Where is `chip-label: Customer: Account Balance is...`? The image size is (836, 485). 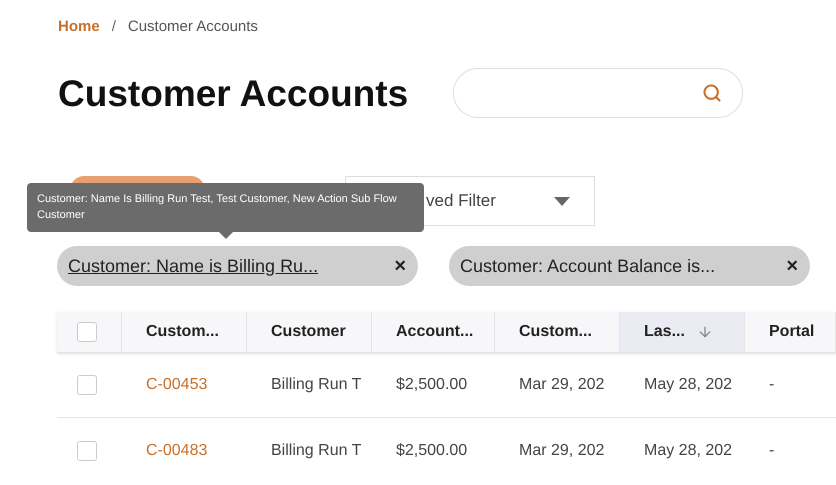 chip-label: Customer: Account Balance is... is located at coordinates (588, 266).